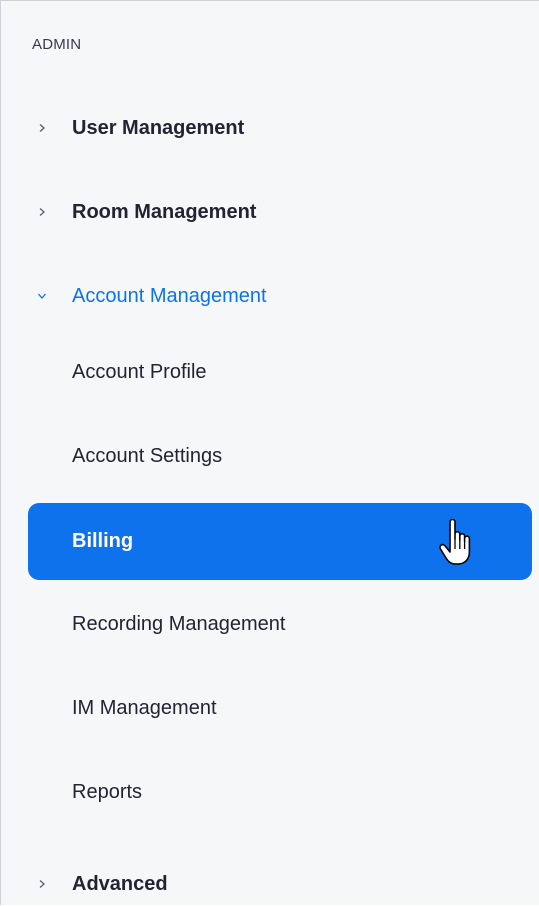  Describe the element at coordinates (107, 791) in the screenshot. I see `sidebar-item-label: Reports` at that location.